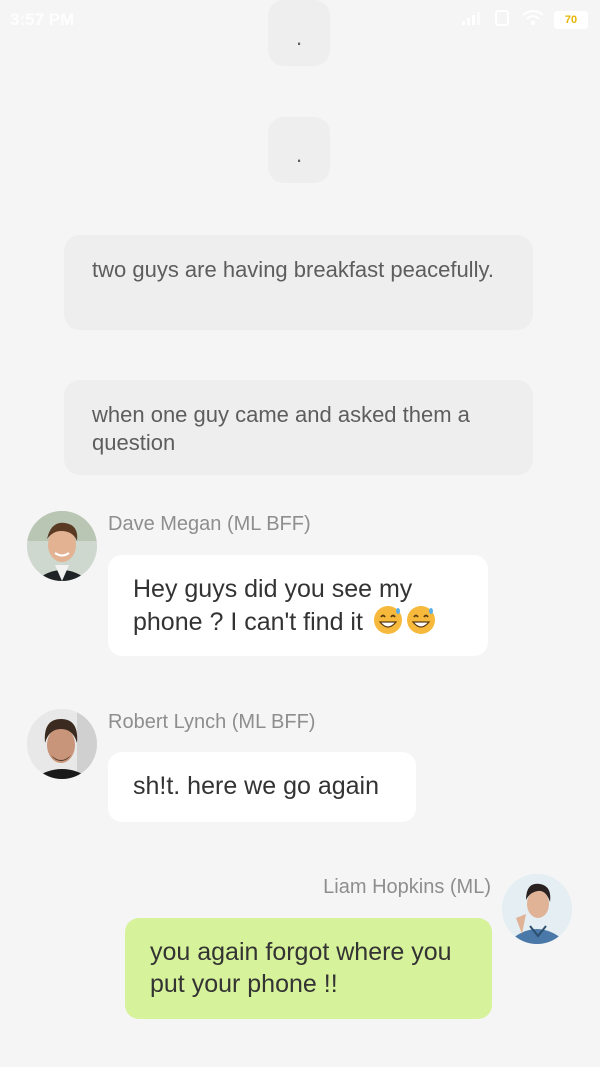 The height and width of the screenshot is (1067, 600). I want to click on signal-icon, so click(473, 20).